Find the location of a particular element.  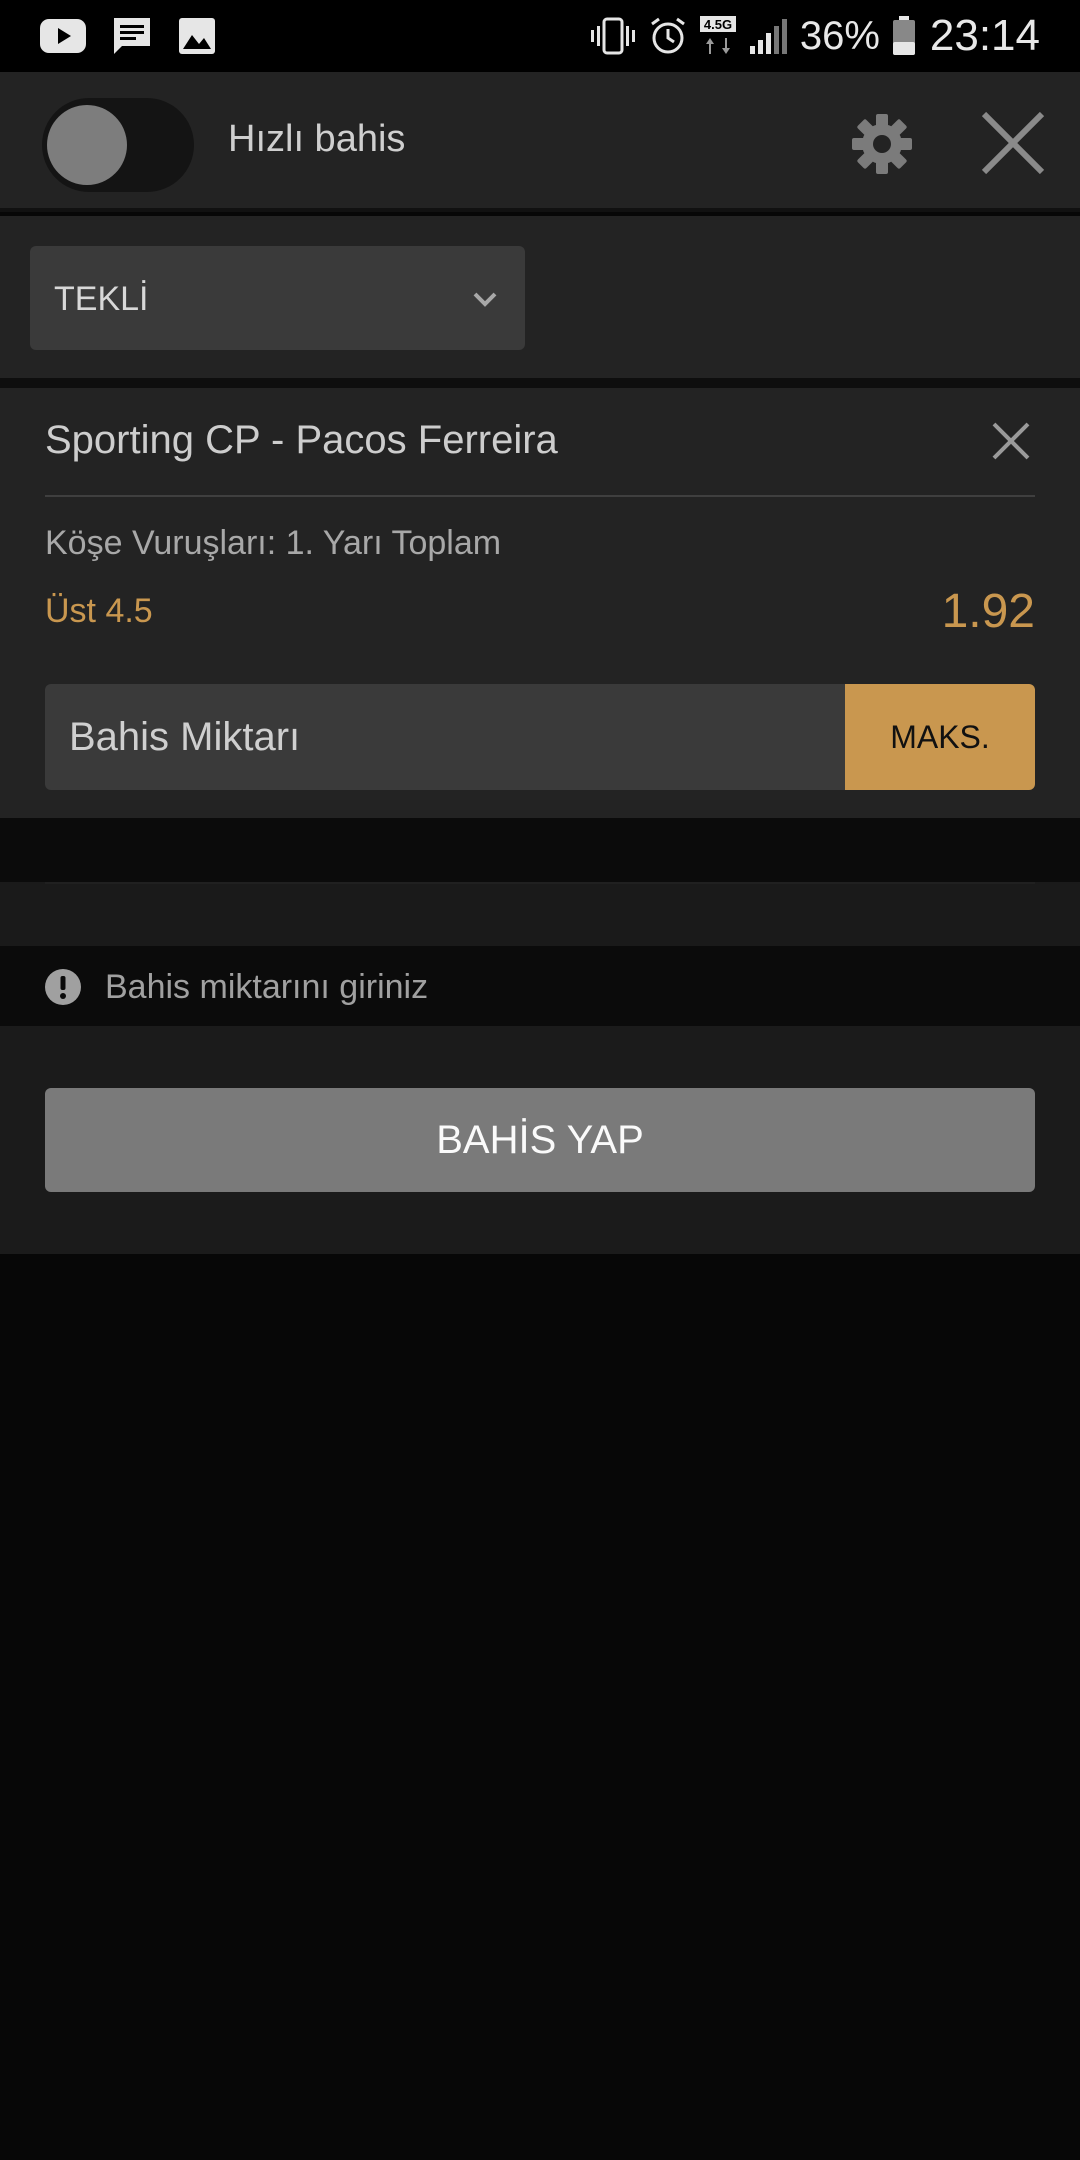

stake-input is located at coordinates (445, 737).